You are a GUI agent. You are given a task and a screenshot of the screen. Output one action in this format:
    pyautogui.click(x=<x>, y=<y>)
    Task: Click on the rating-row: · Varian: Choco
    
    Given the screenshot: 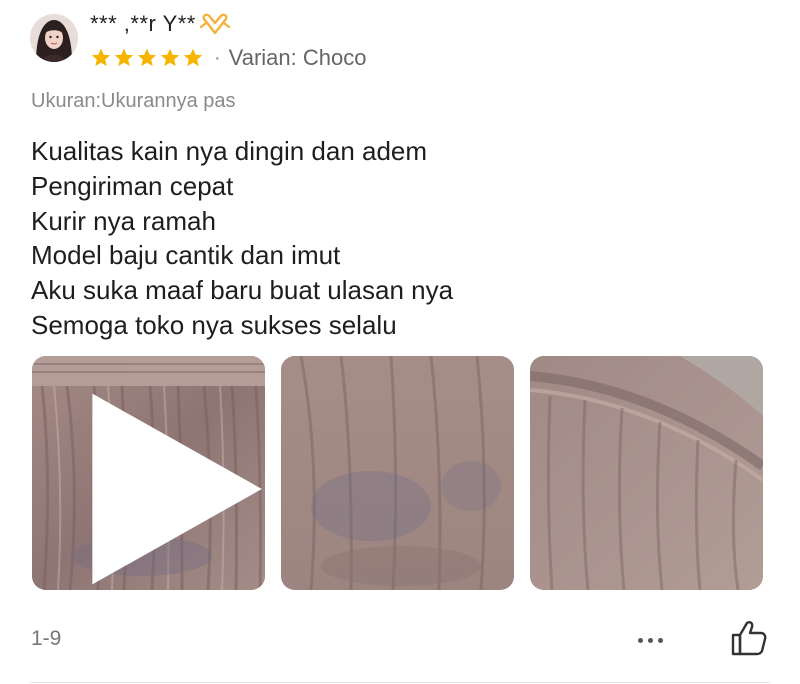 What is the action you would take?
    pyautogui.click(x=228, y=58)
    